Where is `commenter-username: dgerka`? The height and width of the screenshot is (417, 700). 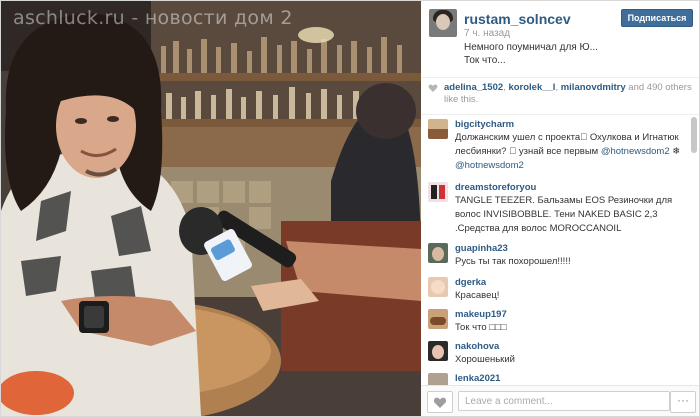
commenter-username: dgerka is located at coordinates (470, 282).